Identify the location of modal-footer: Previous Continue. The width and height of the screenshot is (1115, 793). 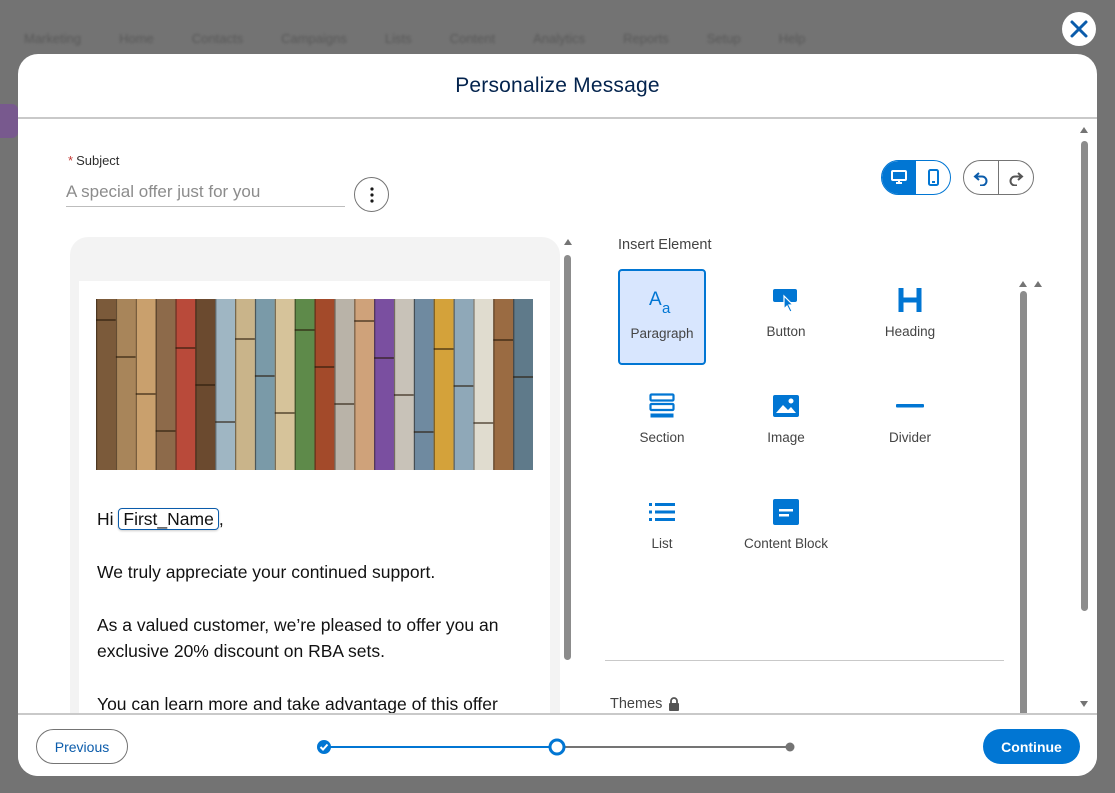
(557, 744).